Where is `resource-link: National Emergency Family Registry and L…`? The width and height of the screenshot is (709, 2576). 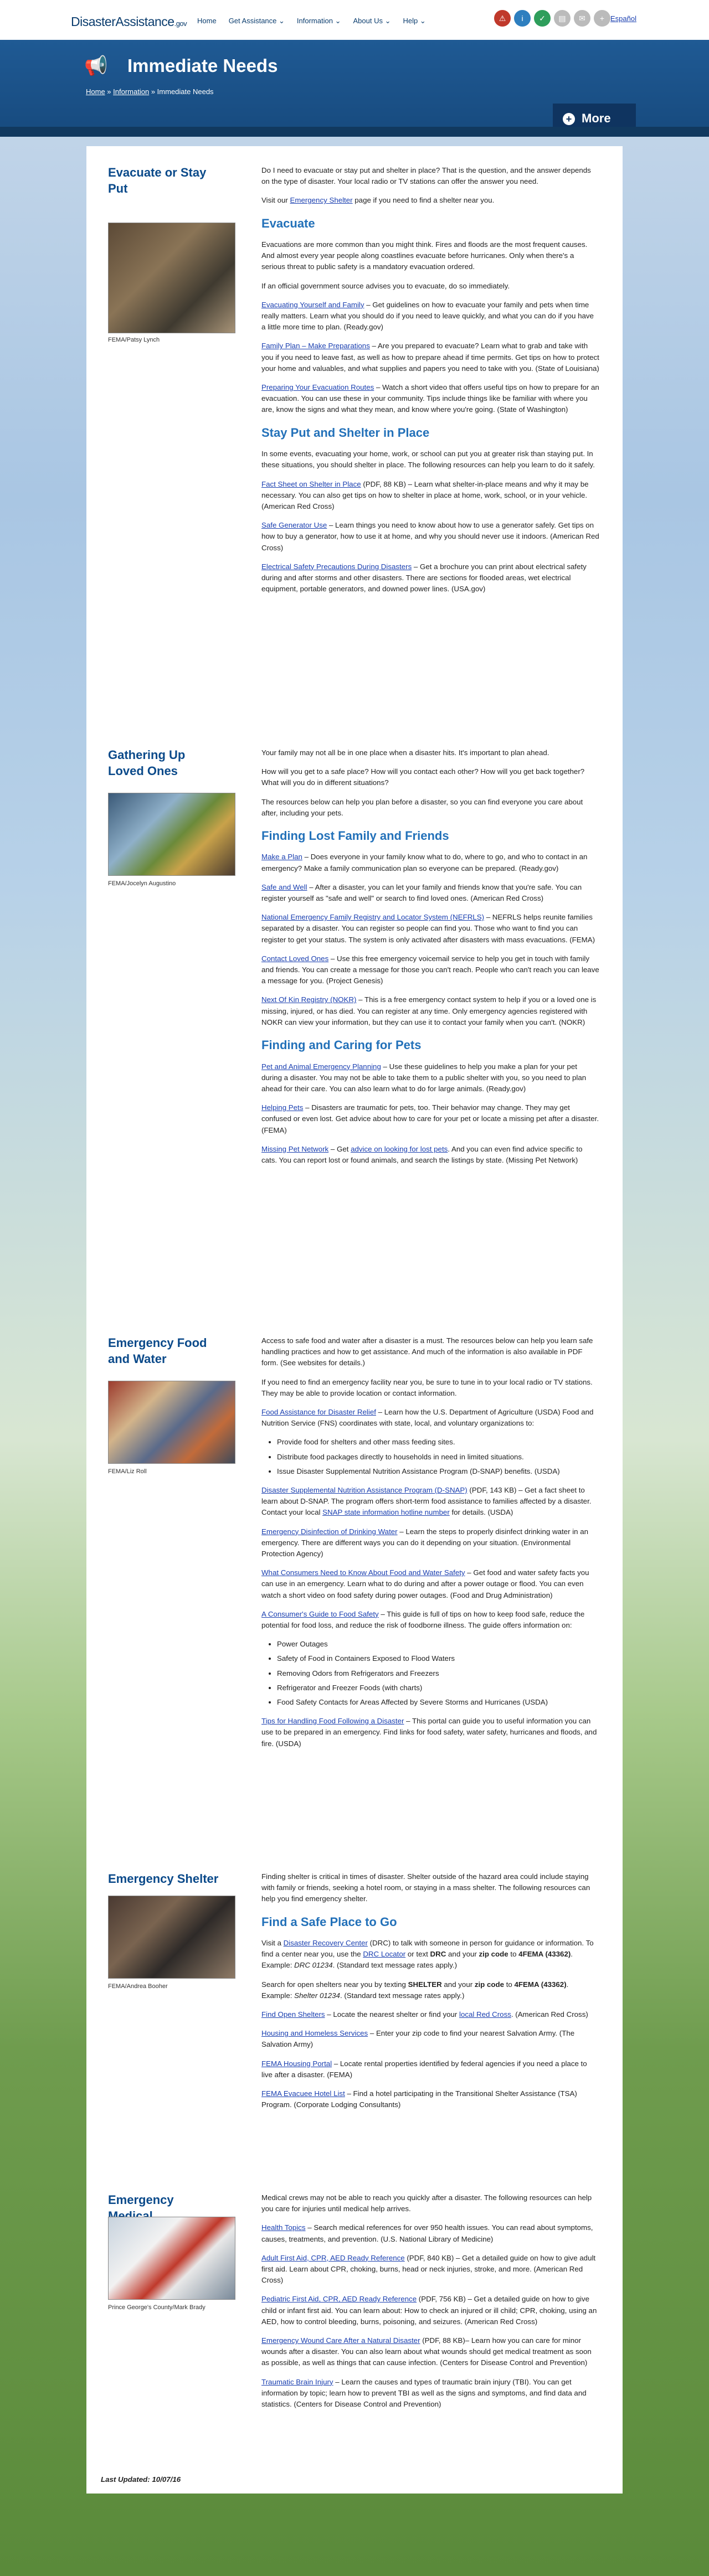 resource-link: National Emergency Family Registry and L… is located at coordinates (373, 917).